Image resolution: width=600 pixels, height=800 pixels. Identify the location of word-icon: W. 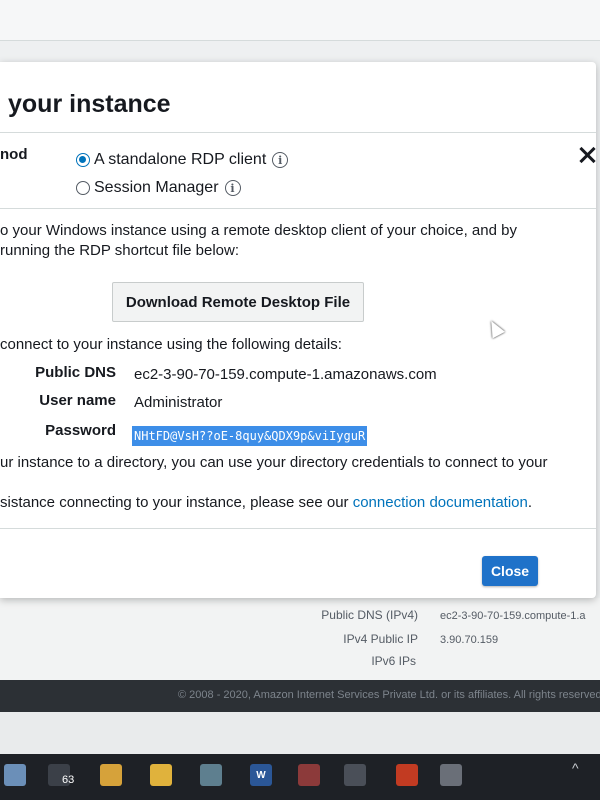
(261, 775).